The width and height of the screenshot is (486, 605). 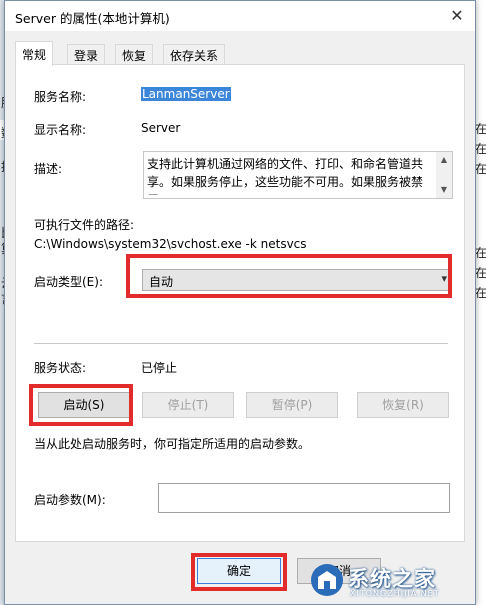 What do you see at coordinates (444, 190) in the screenshot?
I see `scroll-down-icon: ▼` at bounding box center [444, 190].